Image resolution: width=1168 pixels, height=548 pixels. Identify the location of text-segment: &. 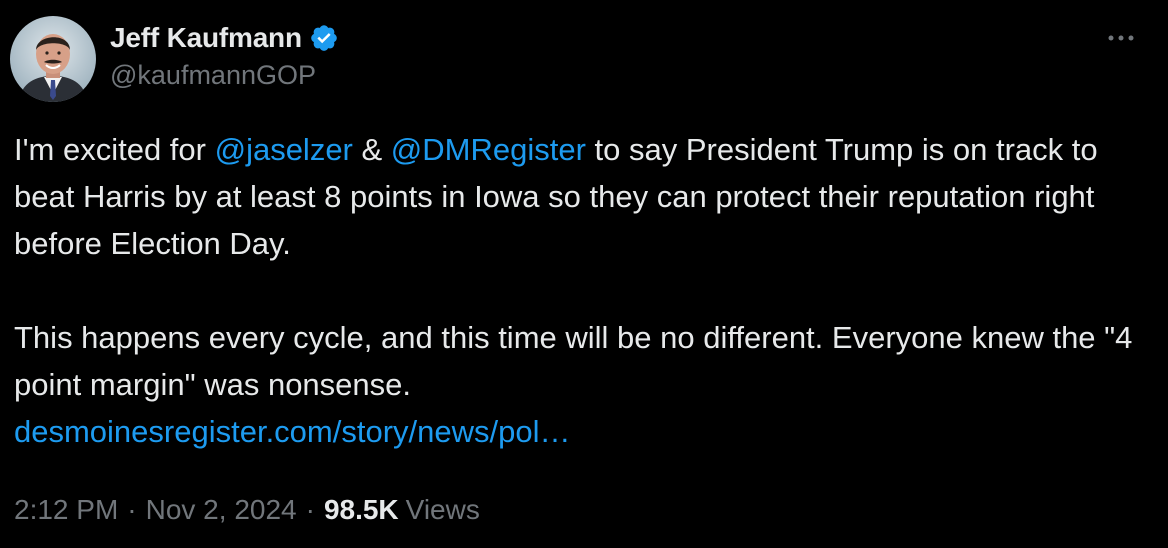
(371, 149).